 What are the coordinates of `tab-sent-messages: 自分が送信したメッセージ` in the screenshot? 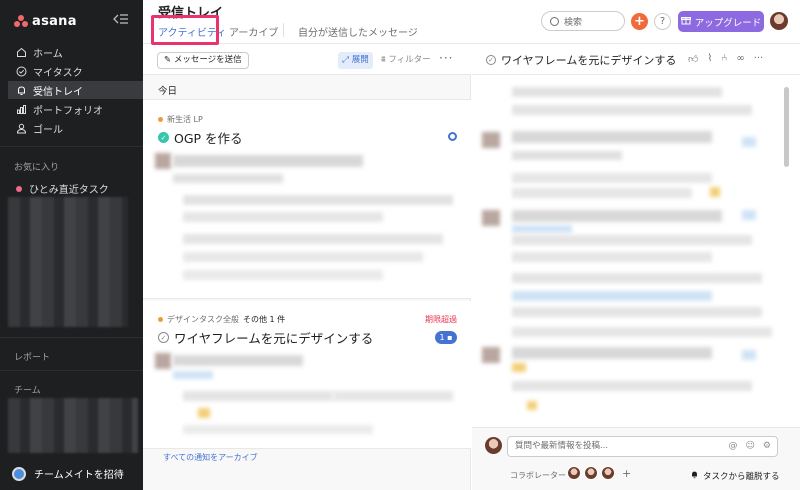 It's located at (358, 31).